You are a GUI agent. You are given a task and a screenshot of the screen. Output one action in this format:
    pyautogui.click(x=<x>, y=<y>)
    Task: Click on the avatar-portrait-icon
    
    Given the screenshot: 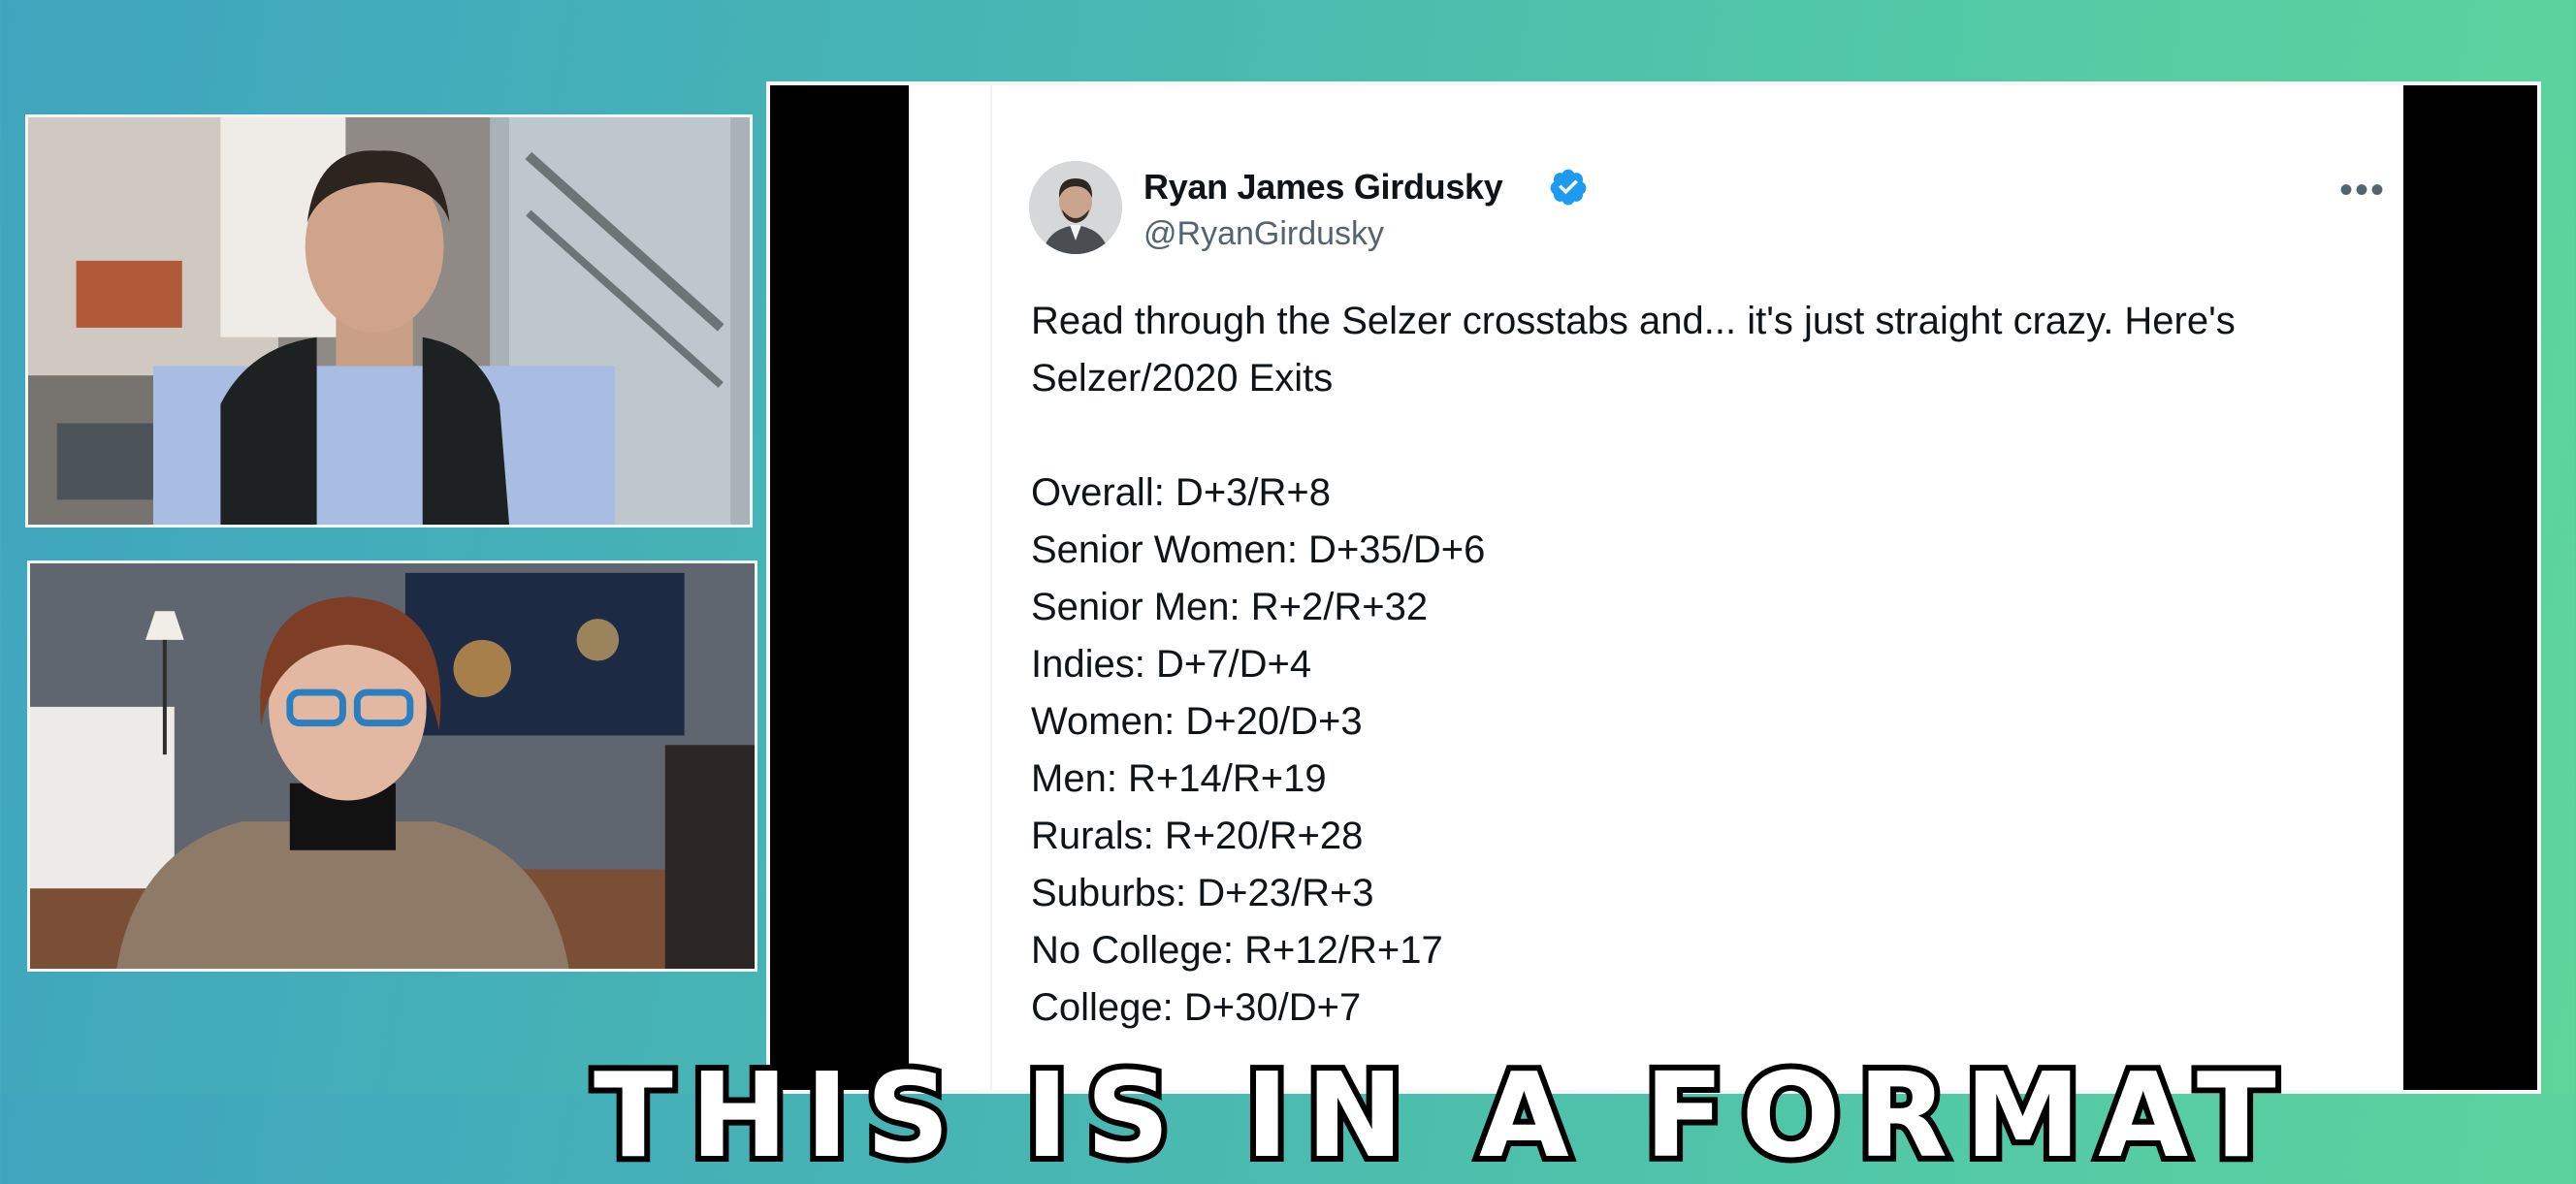 What is the action you would take?
    pyautogui.click(x=1075, y=207)
    